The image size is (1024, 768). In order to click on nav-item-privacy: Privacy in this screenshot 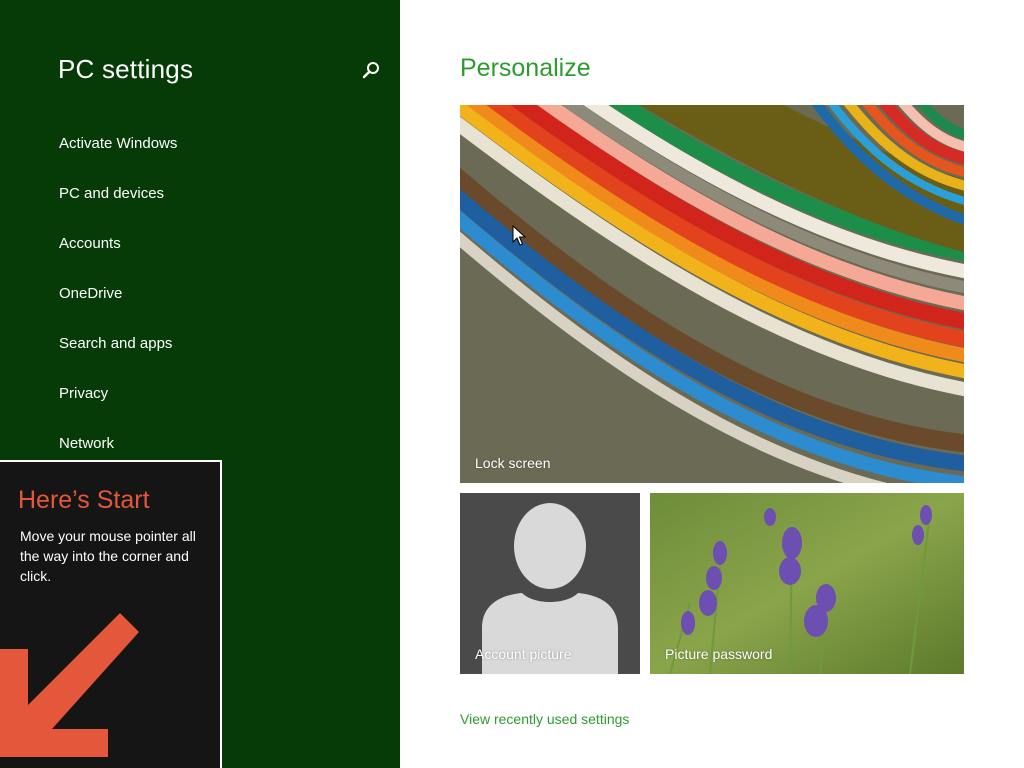, I will do `click(118, 409)`.